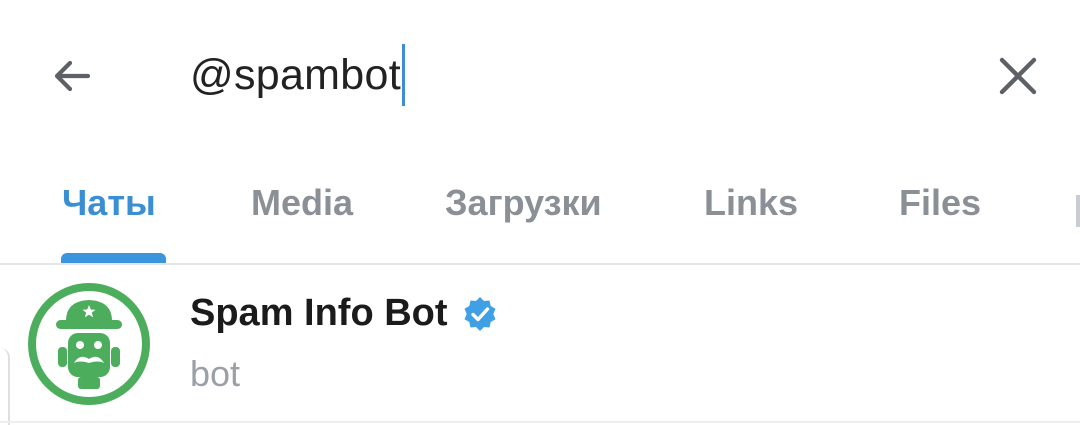  What do you see at coordinates (523, 203) in the screenshot?
I see `tab-downloads: Загрузки` at bounding box center [523, 203].